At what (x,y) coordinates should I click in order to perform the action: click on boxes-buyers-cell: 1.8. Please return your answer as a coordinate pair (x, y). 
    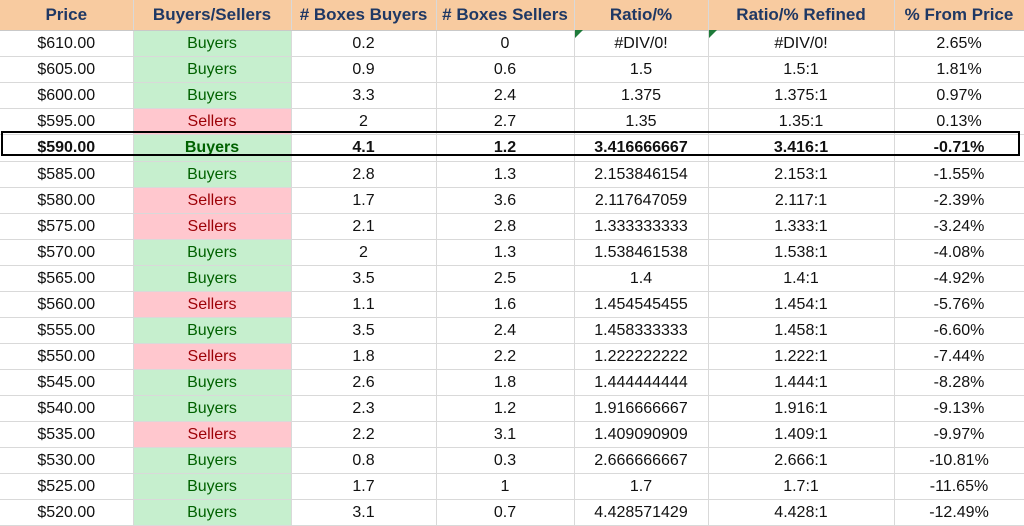
    Looking at the image, I should click on (364, 356).